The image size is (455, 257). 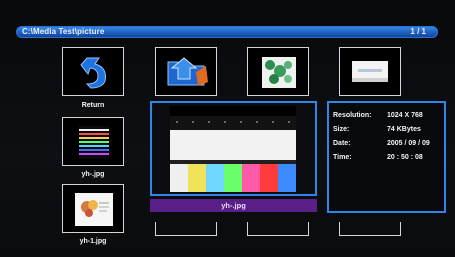 I want to click on preview-image, so click(x=233, y=149).